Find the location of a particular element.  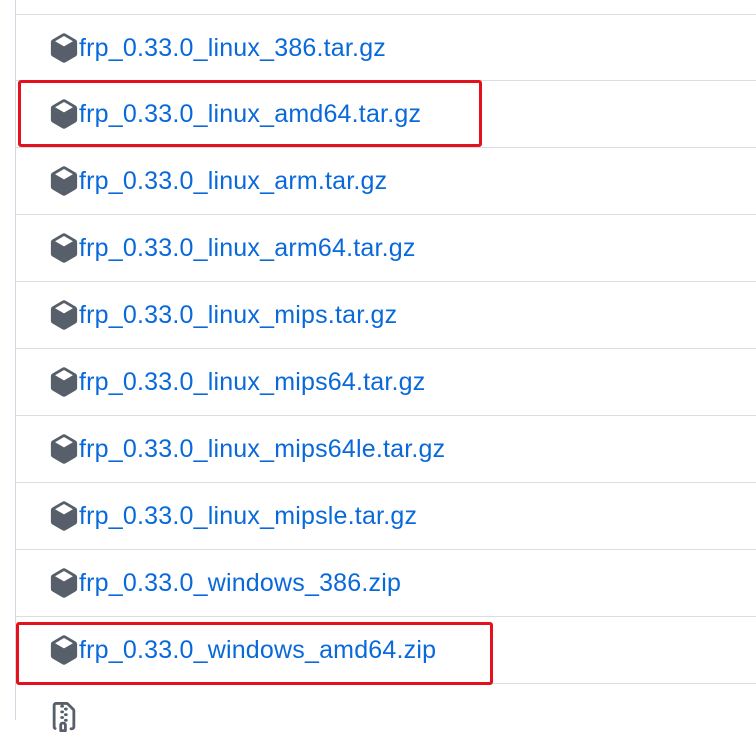

asset-row: frp_0.33.0_linux_arm.tar.gz is located at coordinates (386, 180).